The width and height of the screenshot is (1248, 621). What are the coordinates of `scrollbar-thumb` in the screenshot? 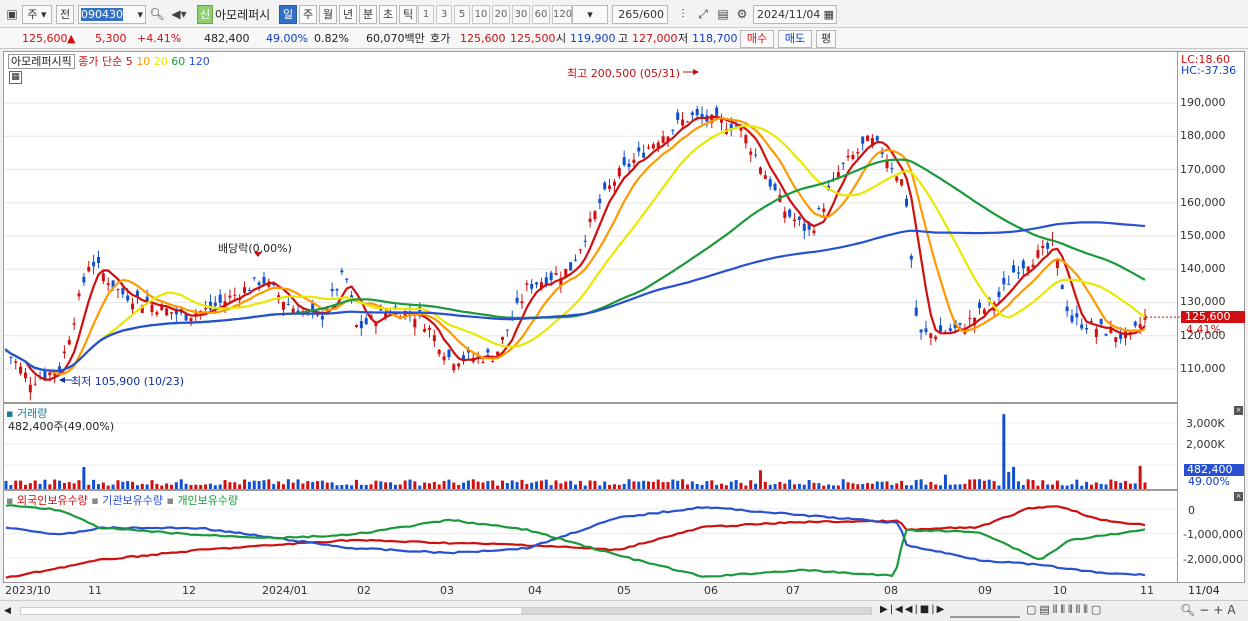 It's located at (696, 611).